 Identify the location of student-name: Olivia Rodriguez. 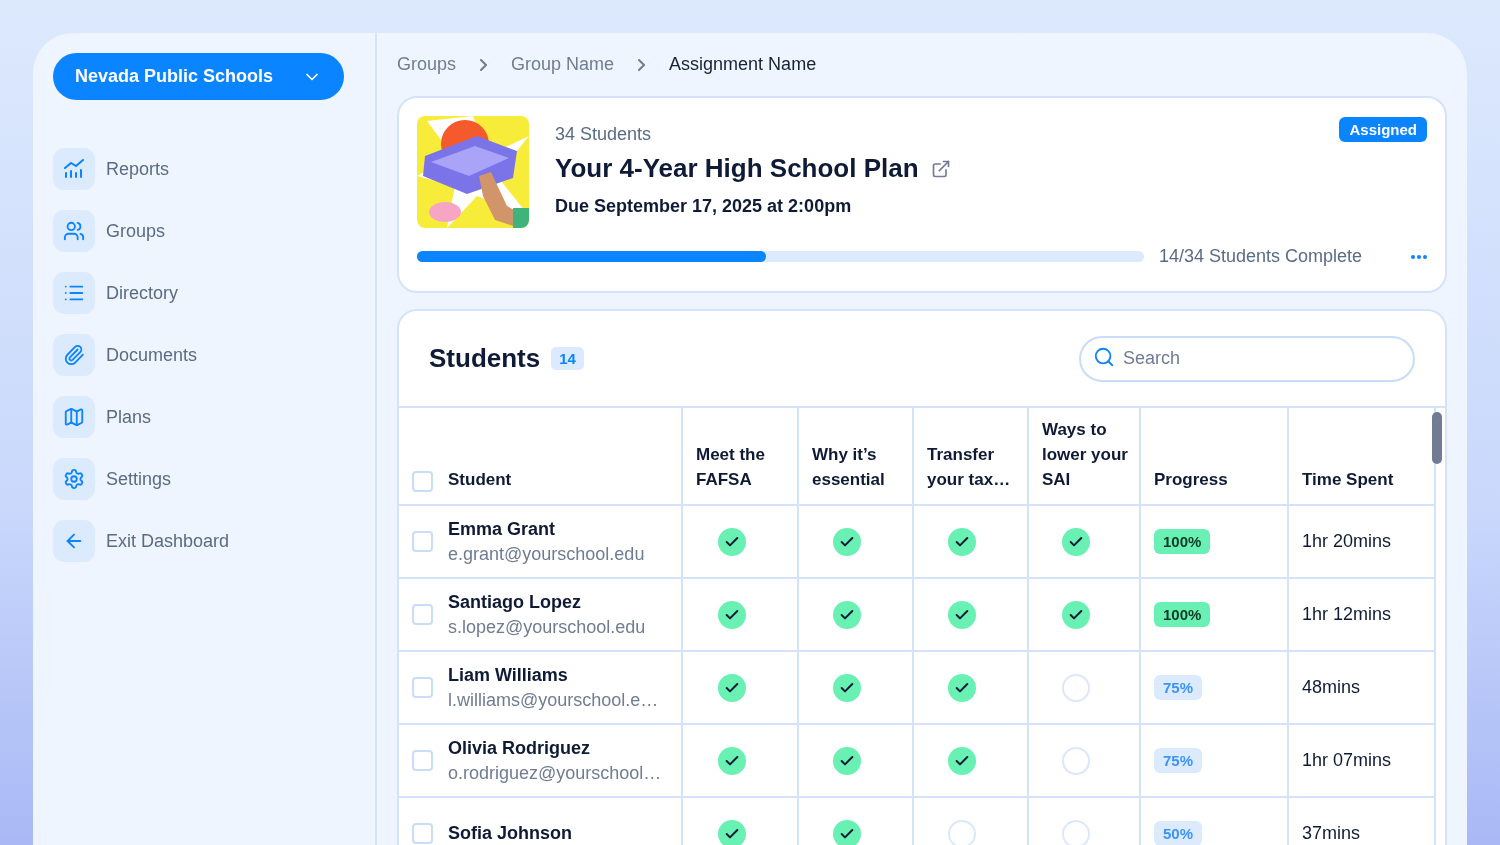
(520, 748).